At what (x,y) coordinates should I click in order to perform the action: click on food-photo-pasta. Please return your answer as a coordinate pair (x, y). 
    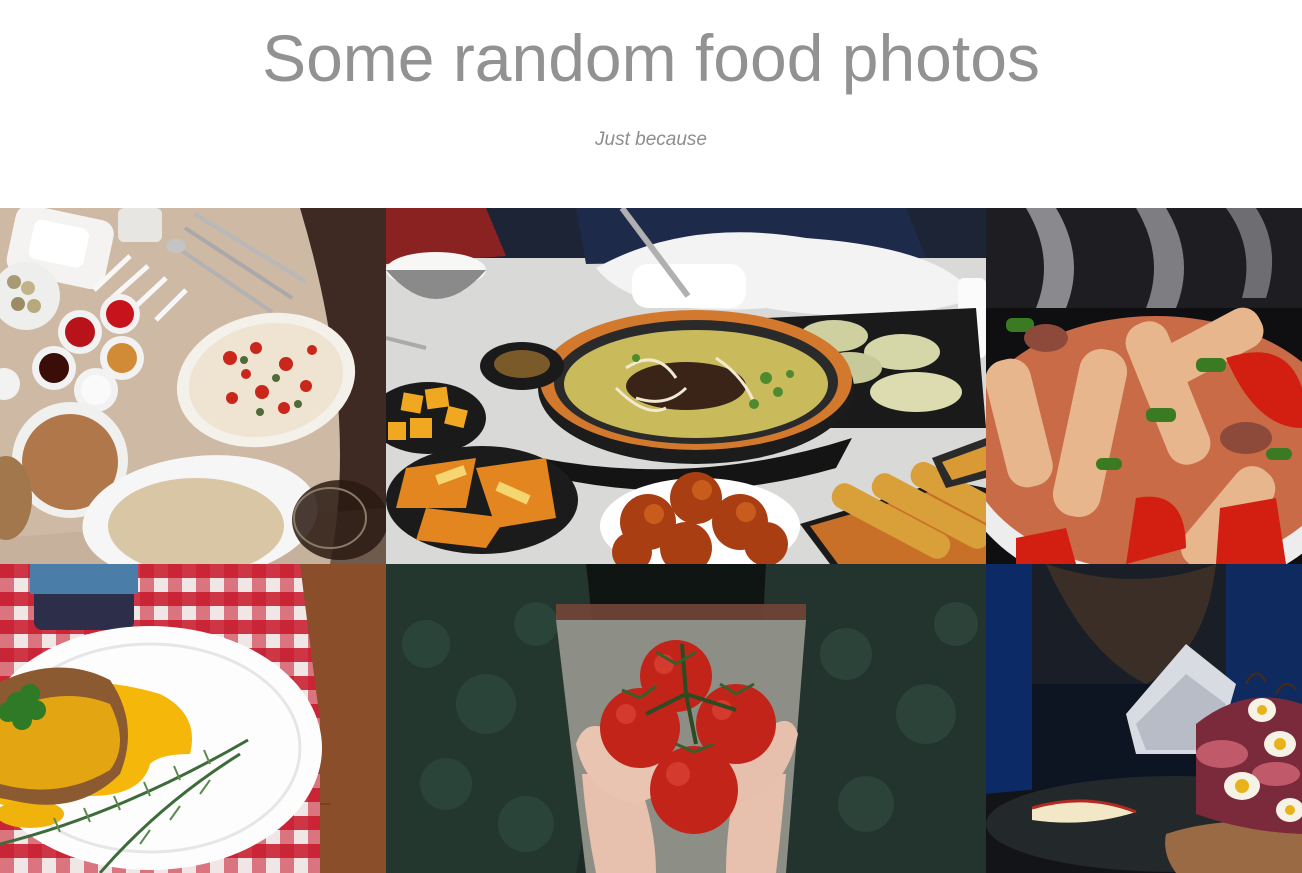
    Looking at the image, I should click on (1144, 386).